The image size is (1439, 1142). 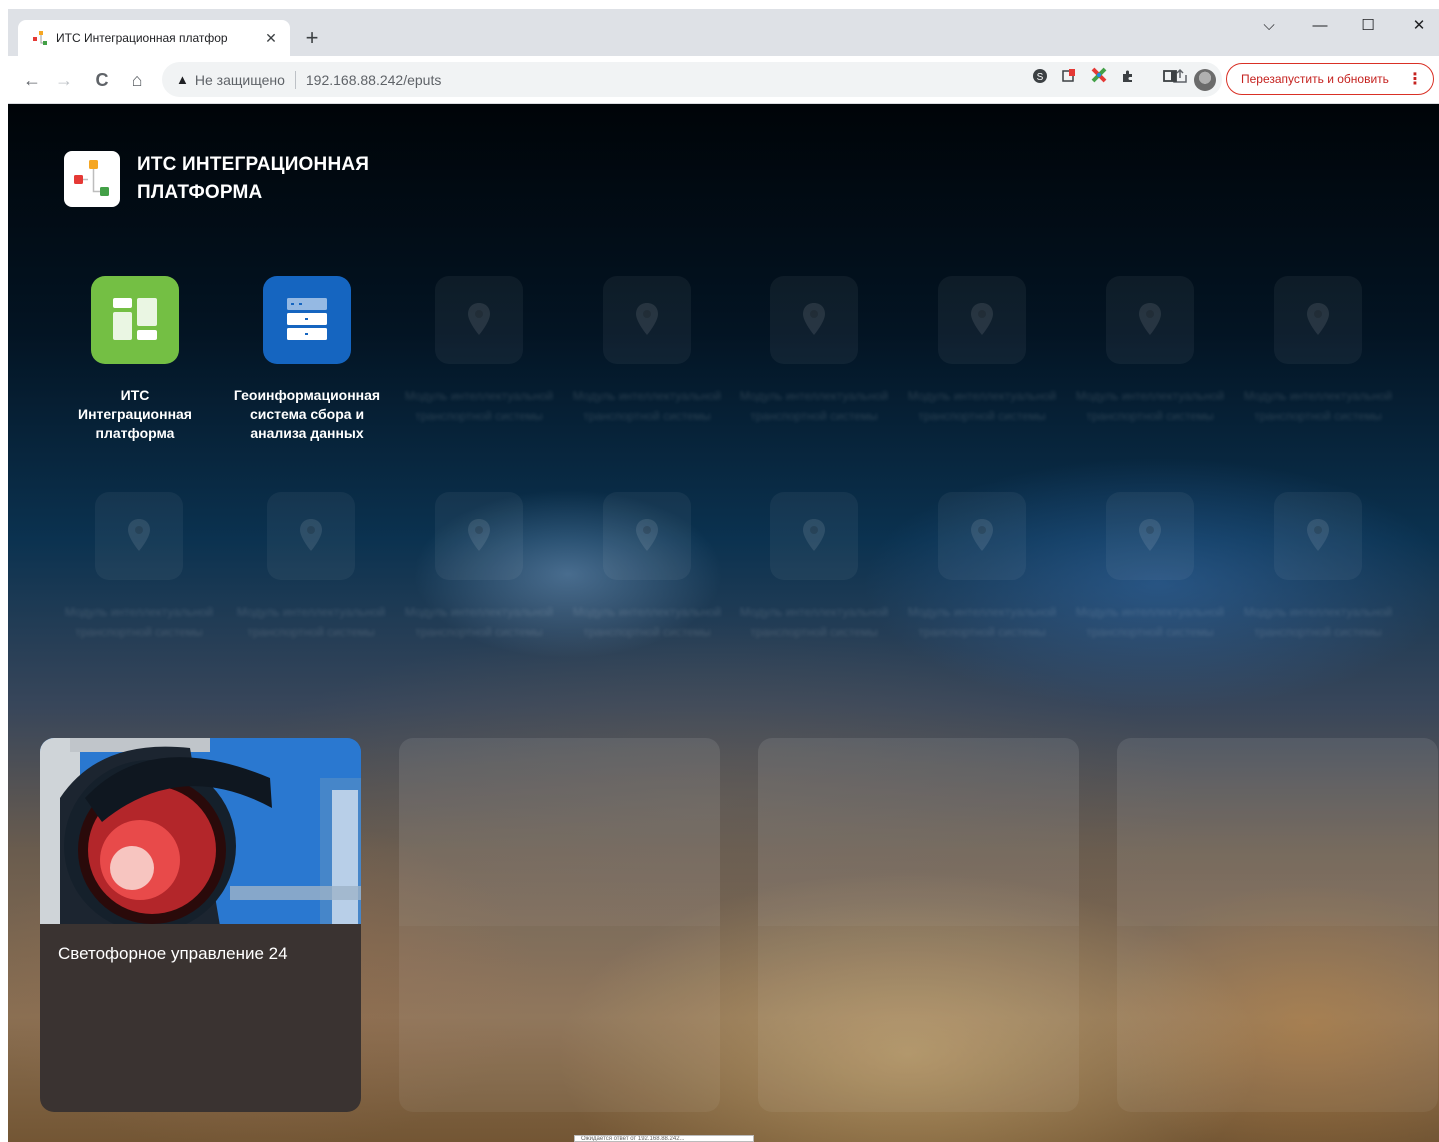 What do you see at coordinates (1415, 79) in the screenshot?
I see `menu-icon: ⋮` at bounding box center [1415, 79].